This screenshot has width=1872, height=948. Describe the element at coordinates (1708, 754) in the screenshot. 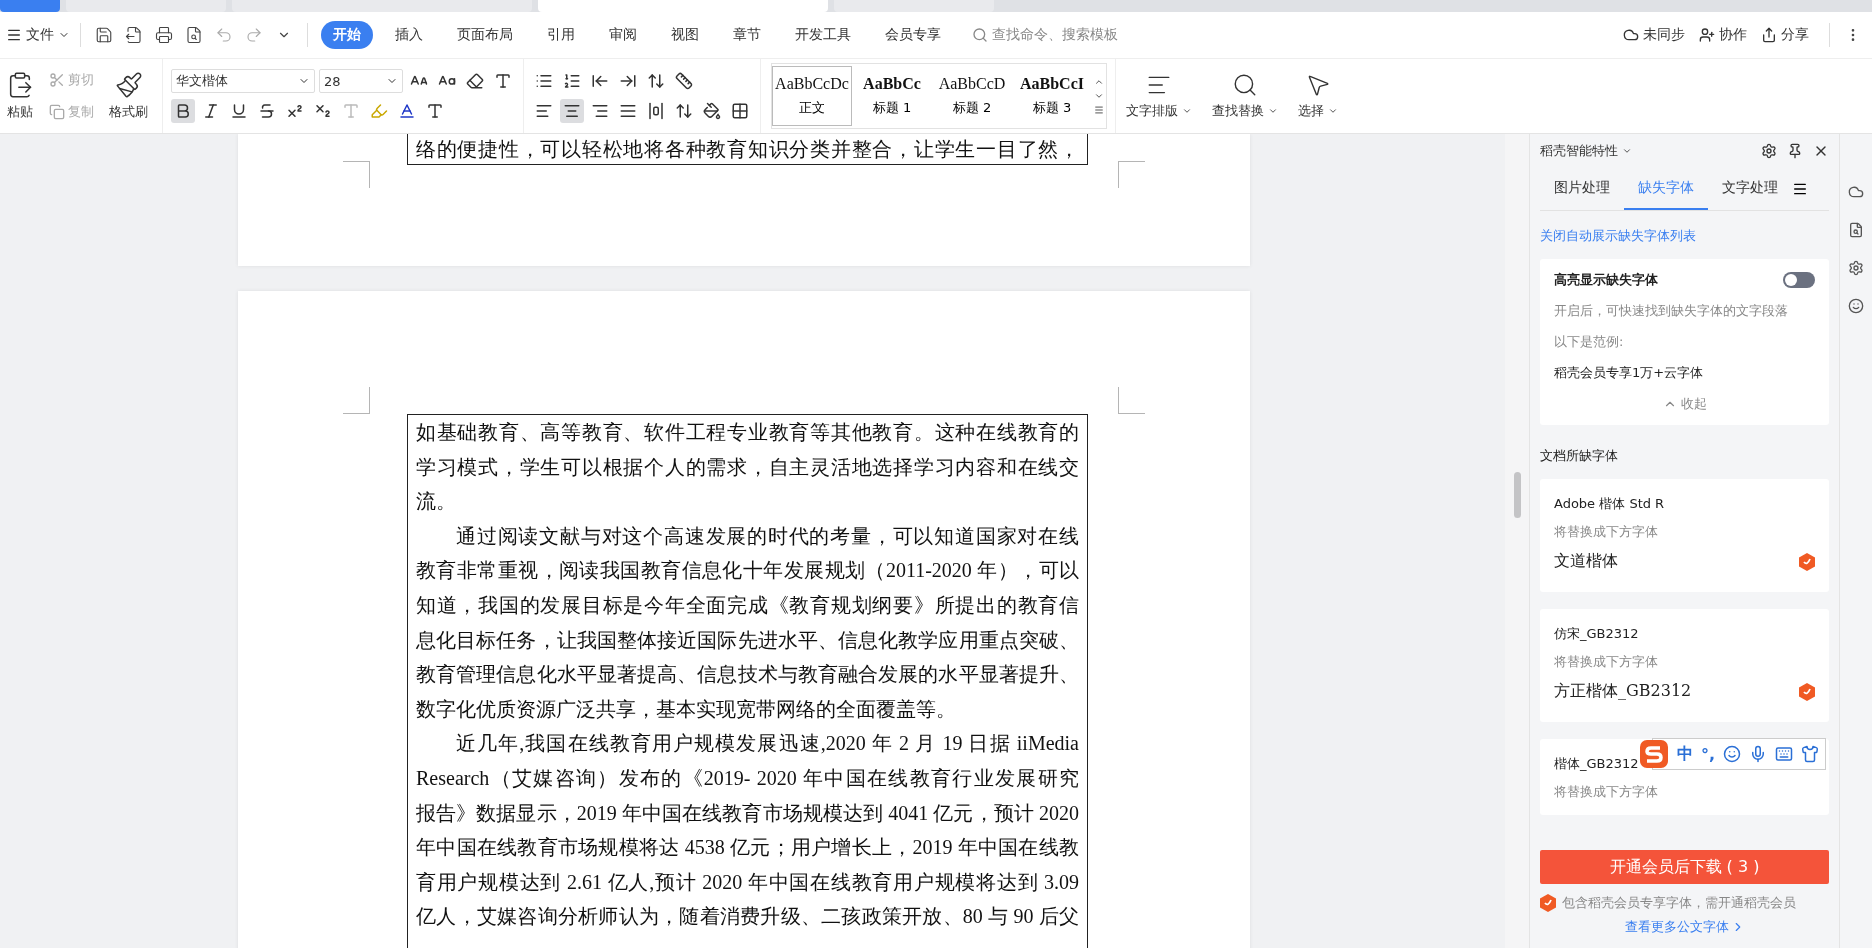

I see `ime-punctuation: °,` at that location.